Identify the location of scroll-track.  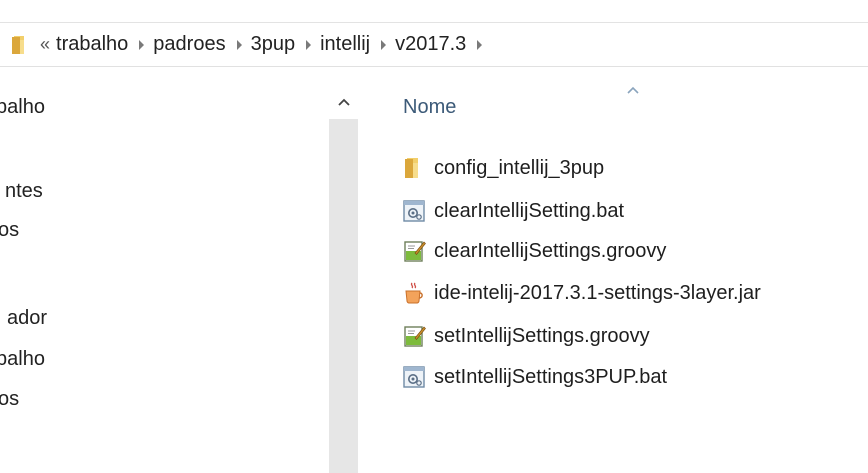
(343, 296).